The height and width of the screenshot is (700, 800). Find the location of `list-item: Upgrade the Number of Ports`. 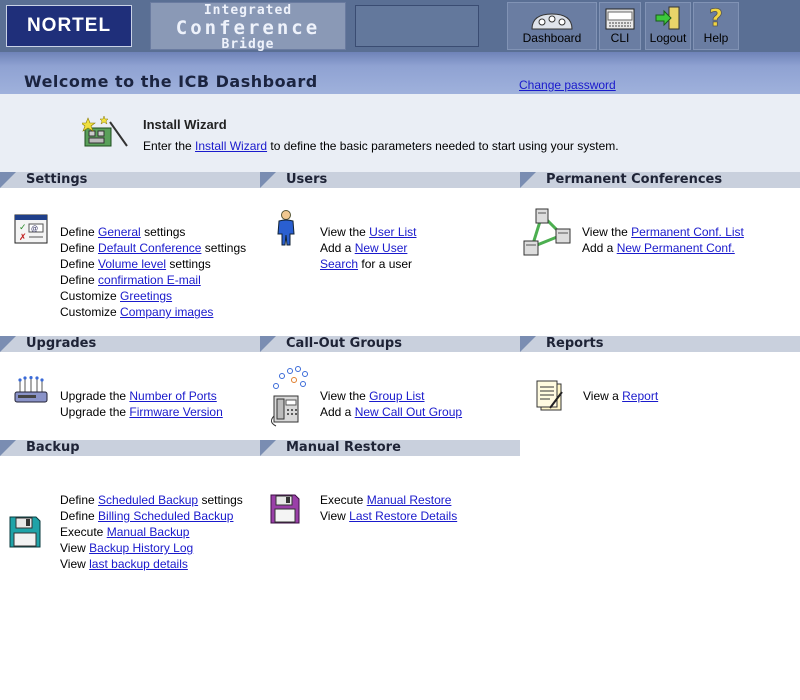

list-item: Upgrade the Number of Ports is located at coordinates (138, 396).